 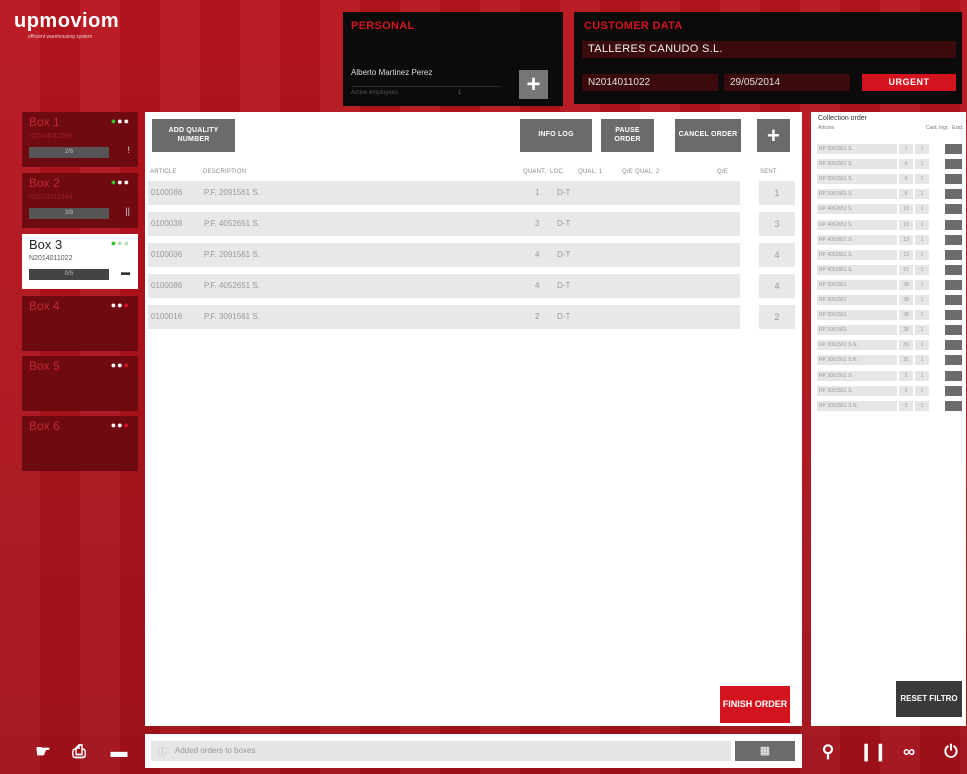 What do you see at coordinates (873, 752) in the screenshot?
I see `pause-icon: ❙❙` at bounding box center [873, 752].